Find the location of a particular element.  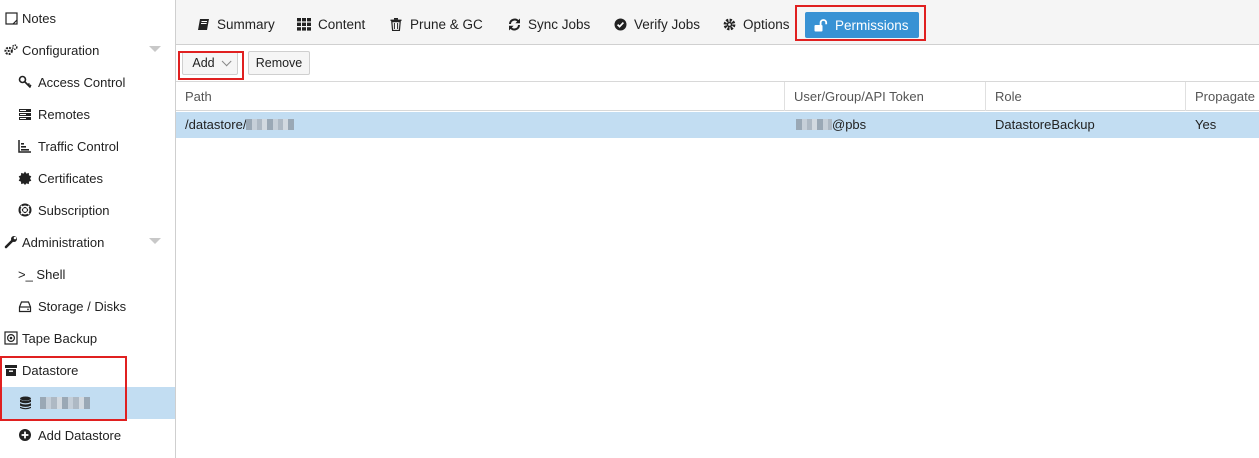

tab-prune-gc: Prune & GC is located at coordinates (436, 24).